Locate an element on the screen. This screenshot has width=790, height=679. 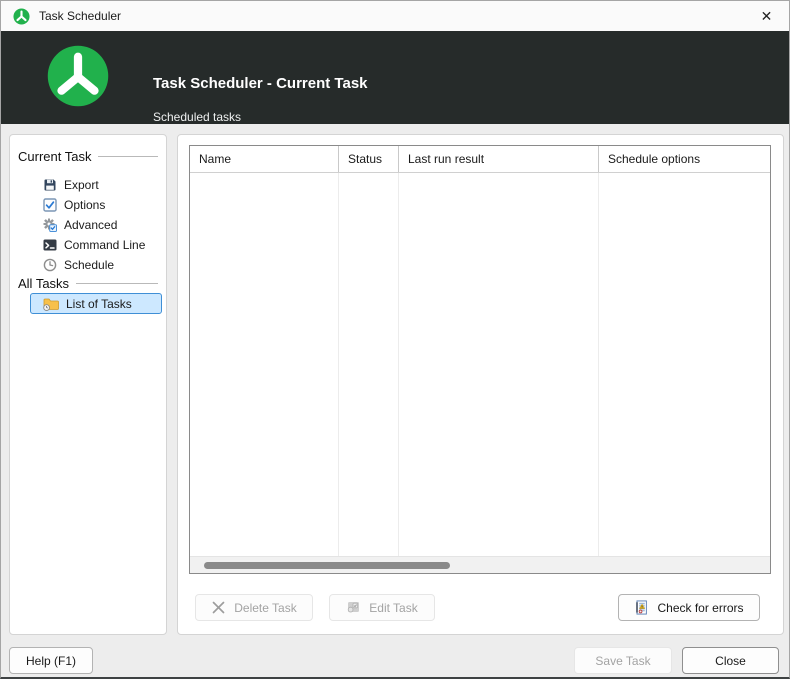
delete-task-label: Delete Task is located at coordinates (265, 607).